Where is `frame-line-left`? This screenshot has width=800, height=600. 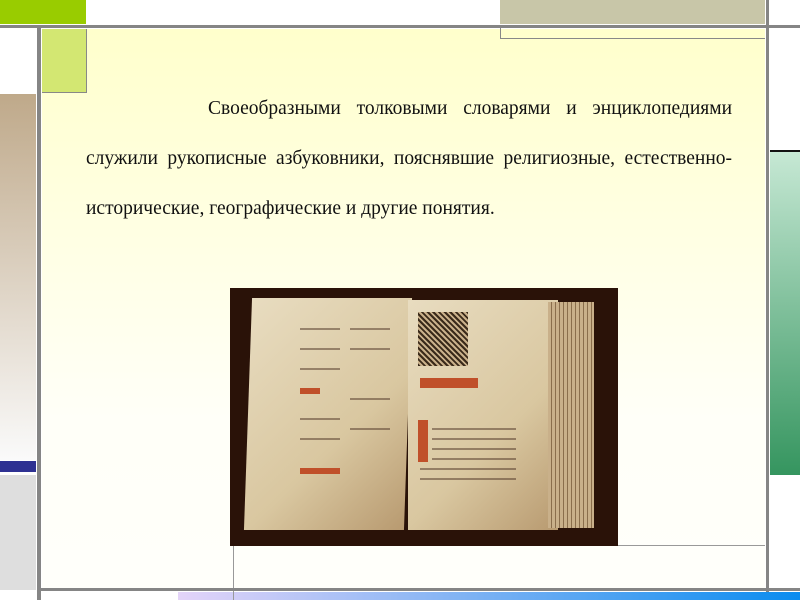 frame-line-left is located at coordinates (39, 312).